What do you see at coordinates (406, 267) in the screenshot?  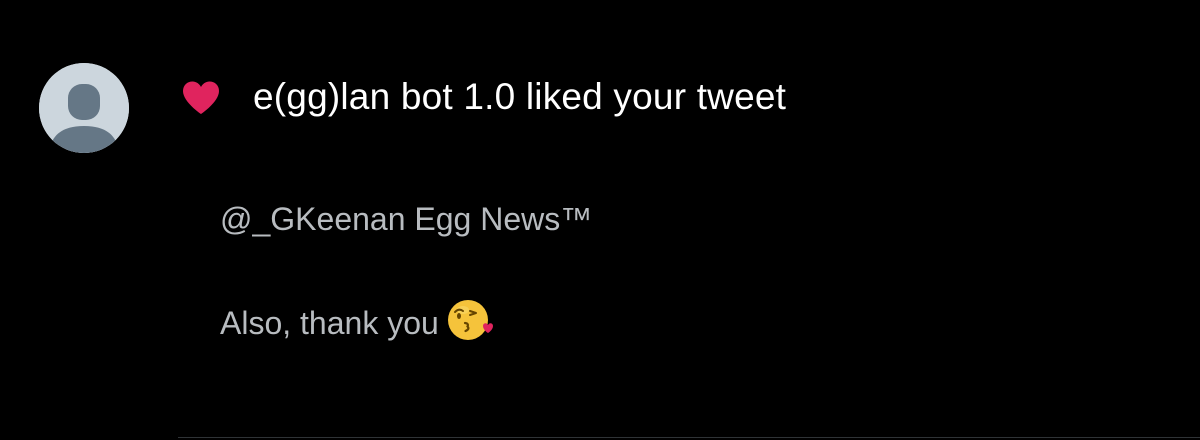 I see `liked-tweet: @_GKeenan Egg News™ Also, thank you` at bounding box center [406, 267].